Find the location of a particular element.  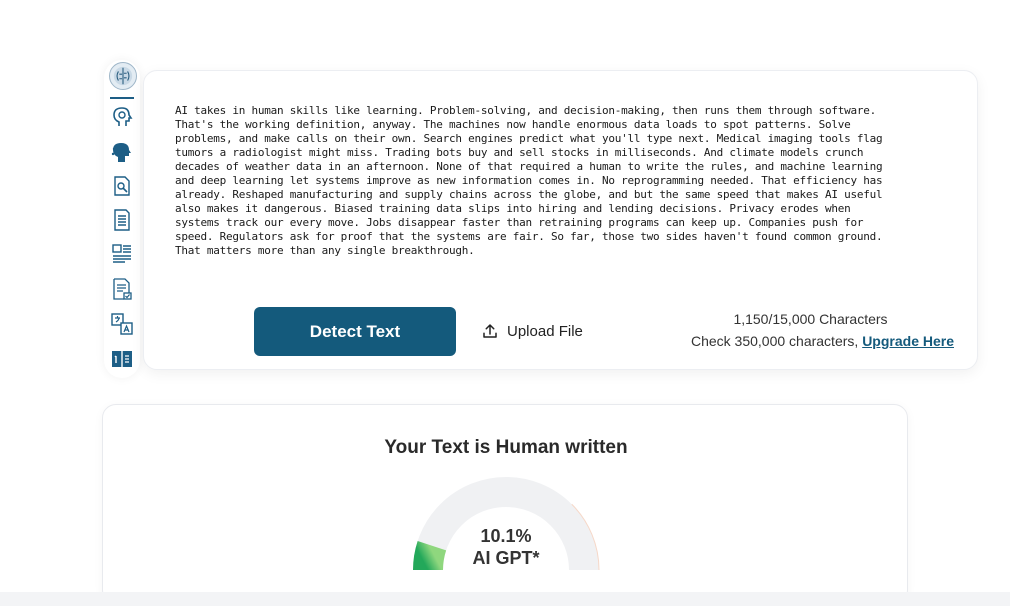

compare-icon is located at coordinates (122, 359).